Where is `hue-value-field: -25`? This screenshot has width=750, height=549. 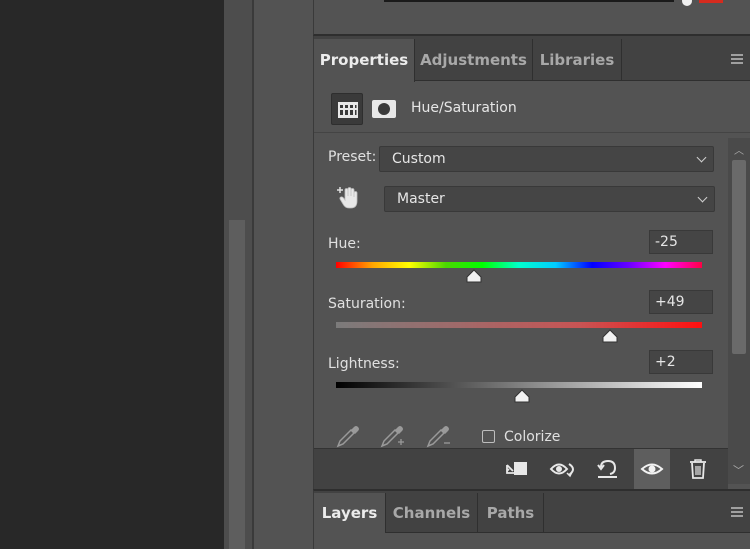 hue-value-field: -25 is located at coordinates (681, 242).